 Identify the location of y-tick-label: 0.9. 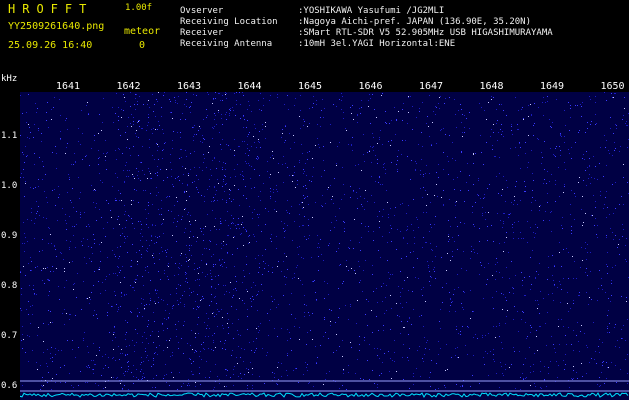
(9, 236).